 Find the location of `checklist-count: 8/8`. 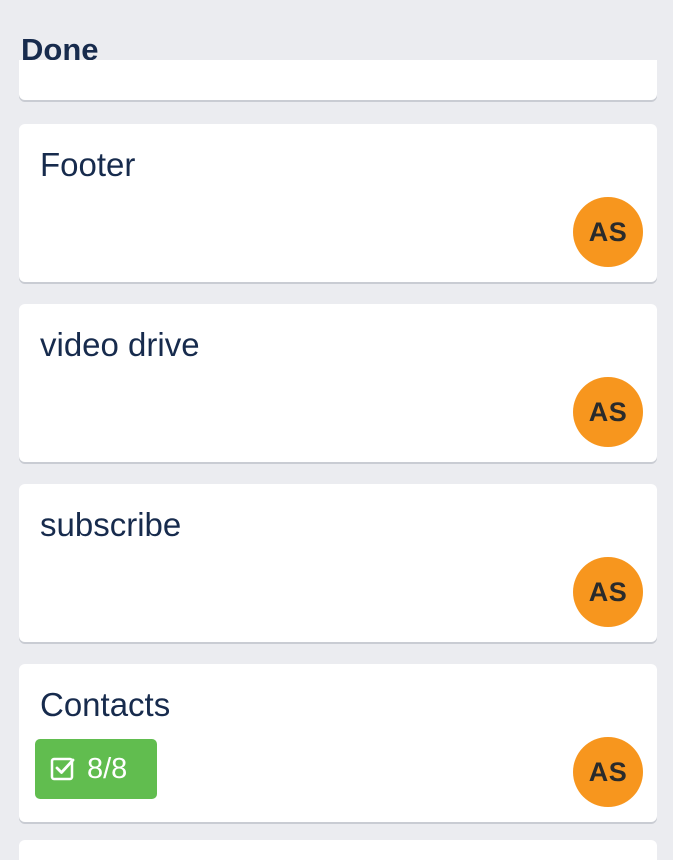

checklist-count: 8/8 is located at coordinates (107, 768).